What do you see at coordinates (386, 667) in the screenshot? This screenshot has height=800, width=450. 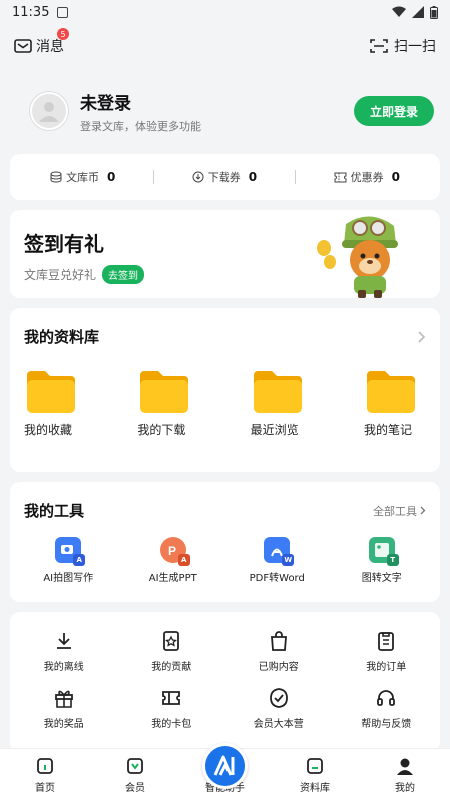 I see `service-label: 我的订单` at bounding box center [386, 667].